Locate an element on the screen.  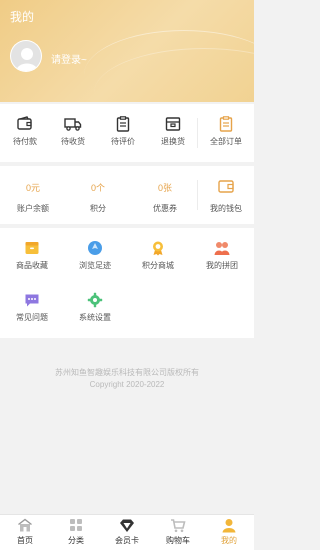
tab-member-card: 会员卡 is located at coordinates (127, 532).